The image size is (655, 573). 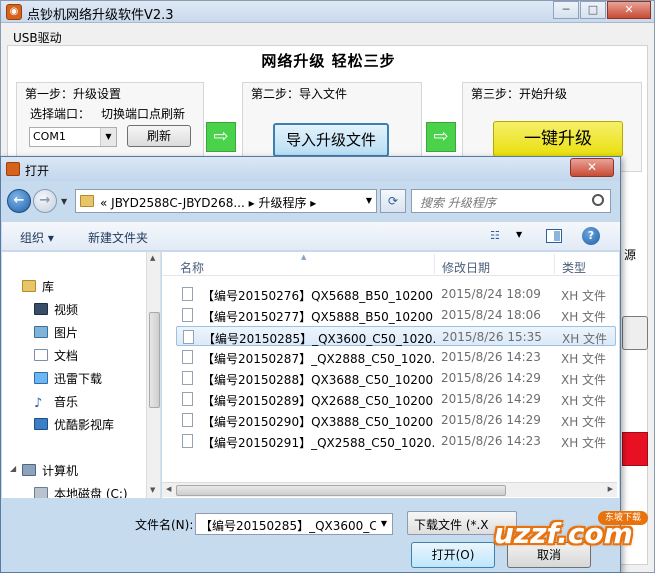 I want to click on port-select: COM1 ▼, so click(x=73, y=137).